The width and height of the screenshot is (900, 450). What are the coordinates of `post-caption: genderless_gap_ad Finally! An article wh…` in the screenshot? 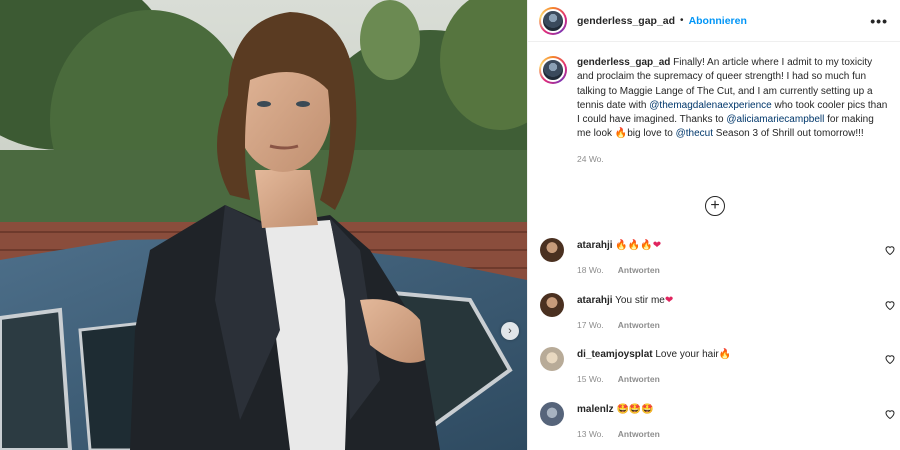 It's located at (714, 92).